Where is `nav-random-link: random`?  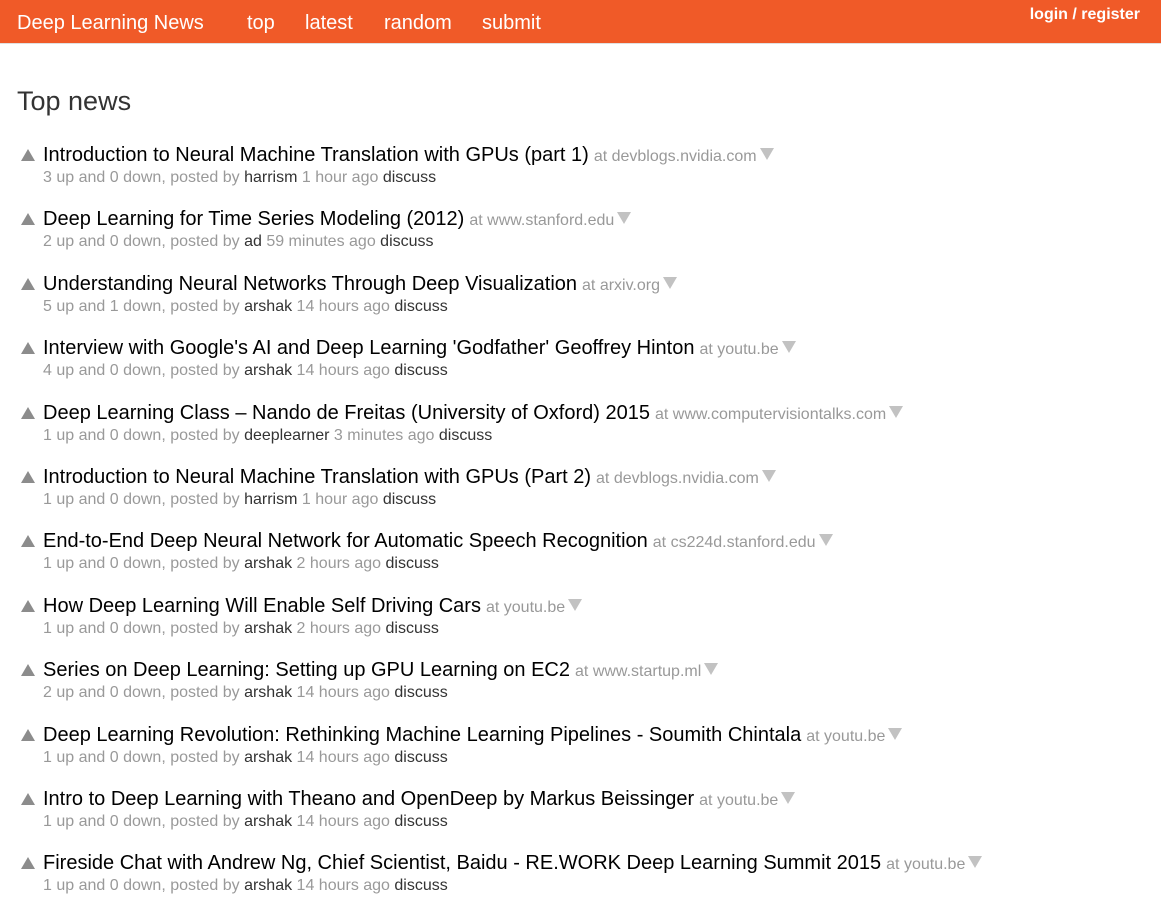
nav-random-link: random is located at coordinates (418, 23).